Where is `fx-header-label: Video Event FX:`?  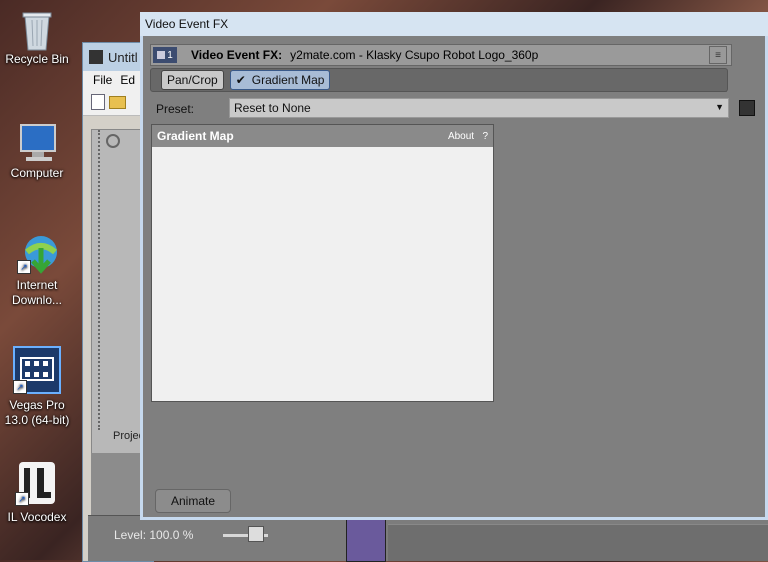 fx-header-label: Video Event FX: is located at coordinates (237, 55).